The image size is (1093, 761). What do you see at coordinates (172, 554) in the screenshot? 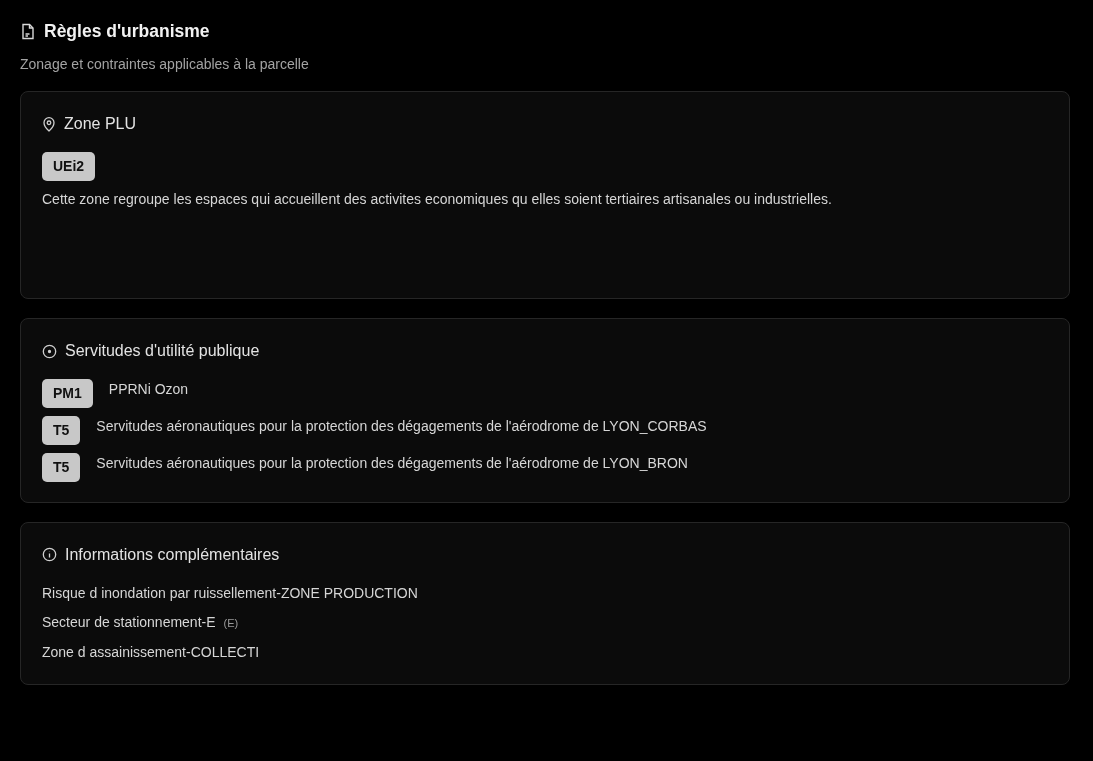
I see `section-title: Informations complémentaires` at bounding box center [172, 554].